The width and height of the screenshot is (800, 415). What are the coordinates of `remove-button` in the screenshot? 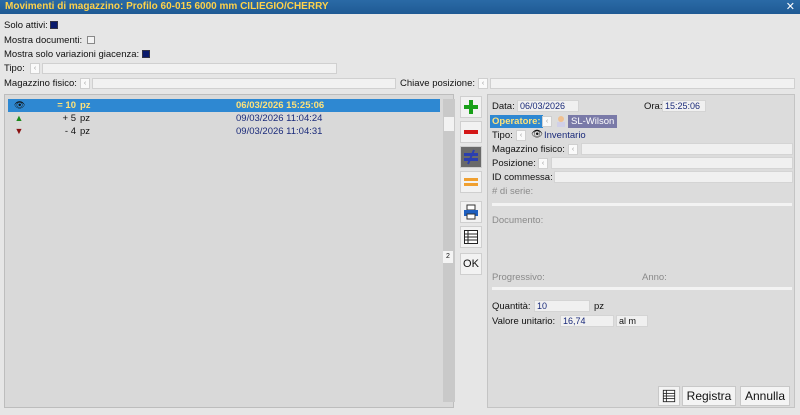 It's located at (471, 132).